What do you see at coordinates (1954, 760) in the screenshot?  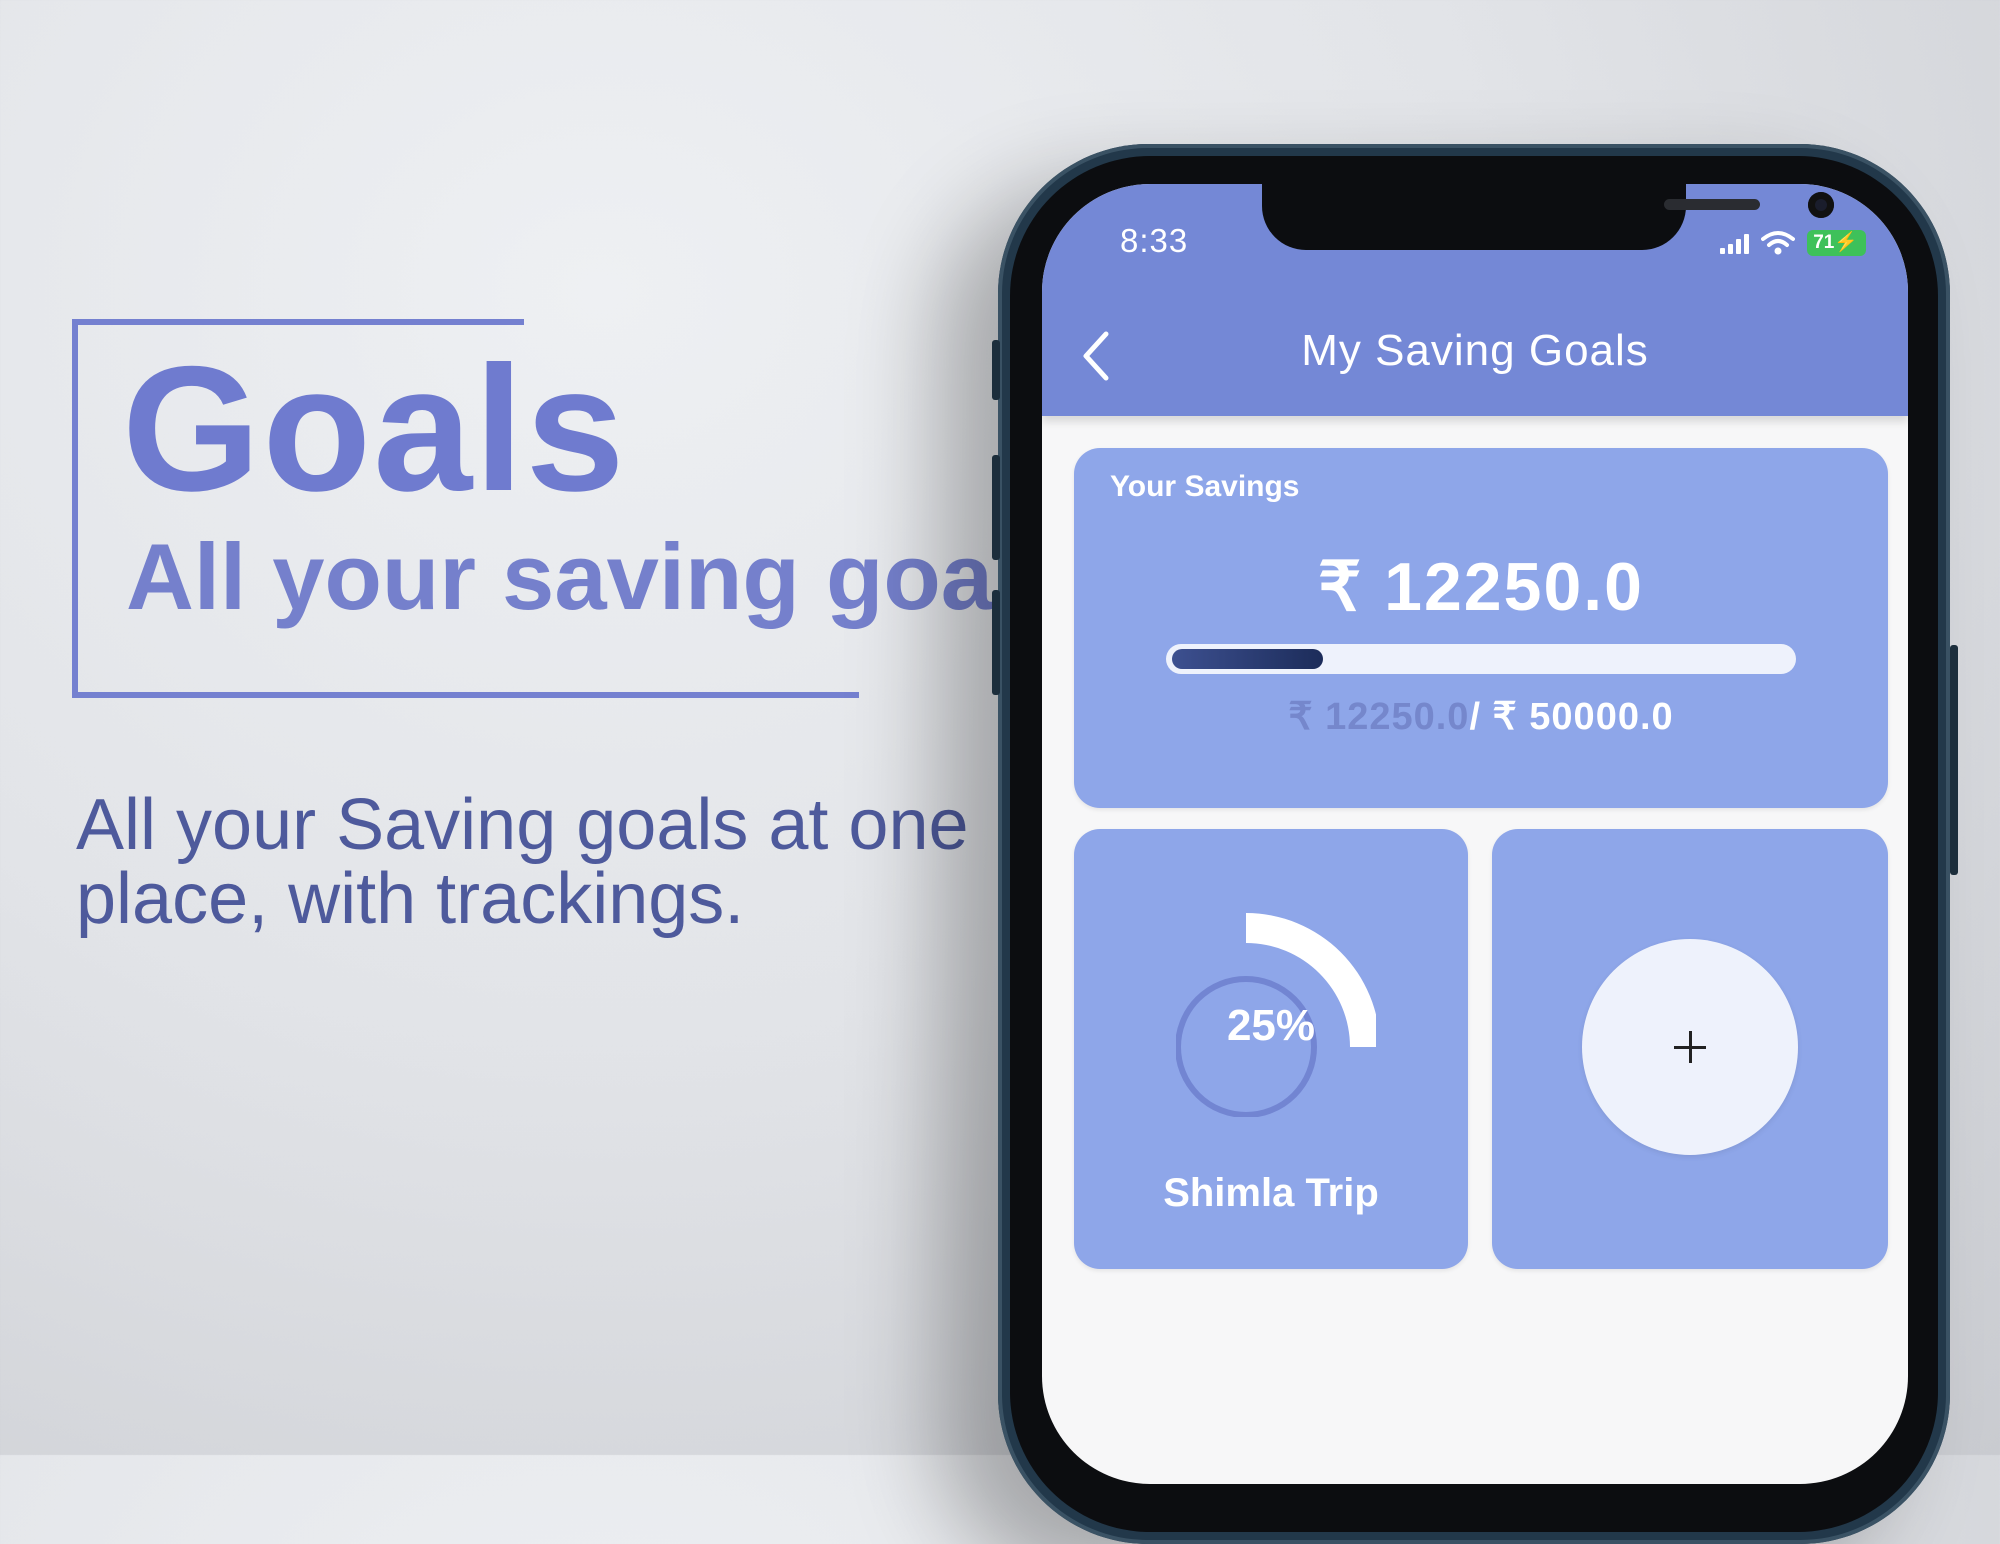 I see `phone-side-button-power` at bounding box center [1954, 760].